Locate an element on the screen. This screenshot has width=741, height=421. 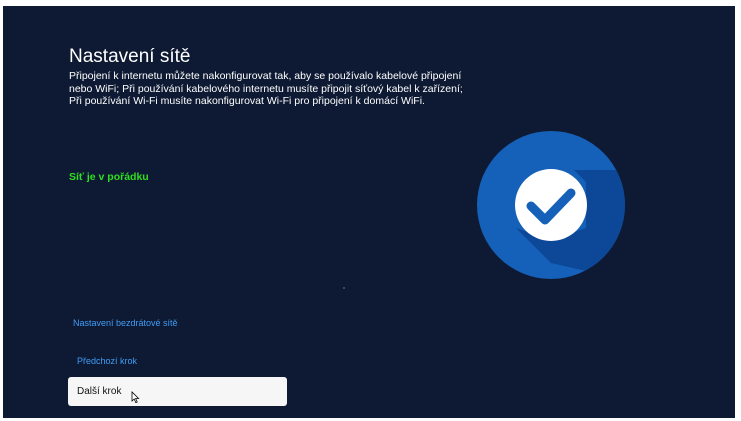
wireless-settings-link: Nastavení bezdrátové sítě is located at coordinates (125, 323).